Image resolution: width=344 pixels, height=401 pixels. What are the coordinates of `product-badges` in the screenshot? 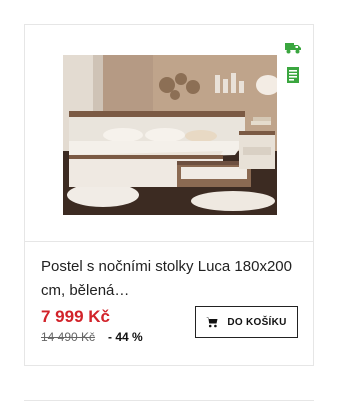 It's located at (293, 67).